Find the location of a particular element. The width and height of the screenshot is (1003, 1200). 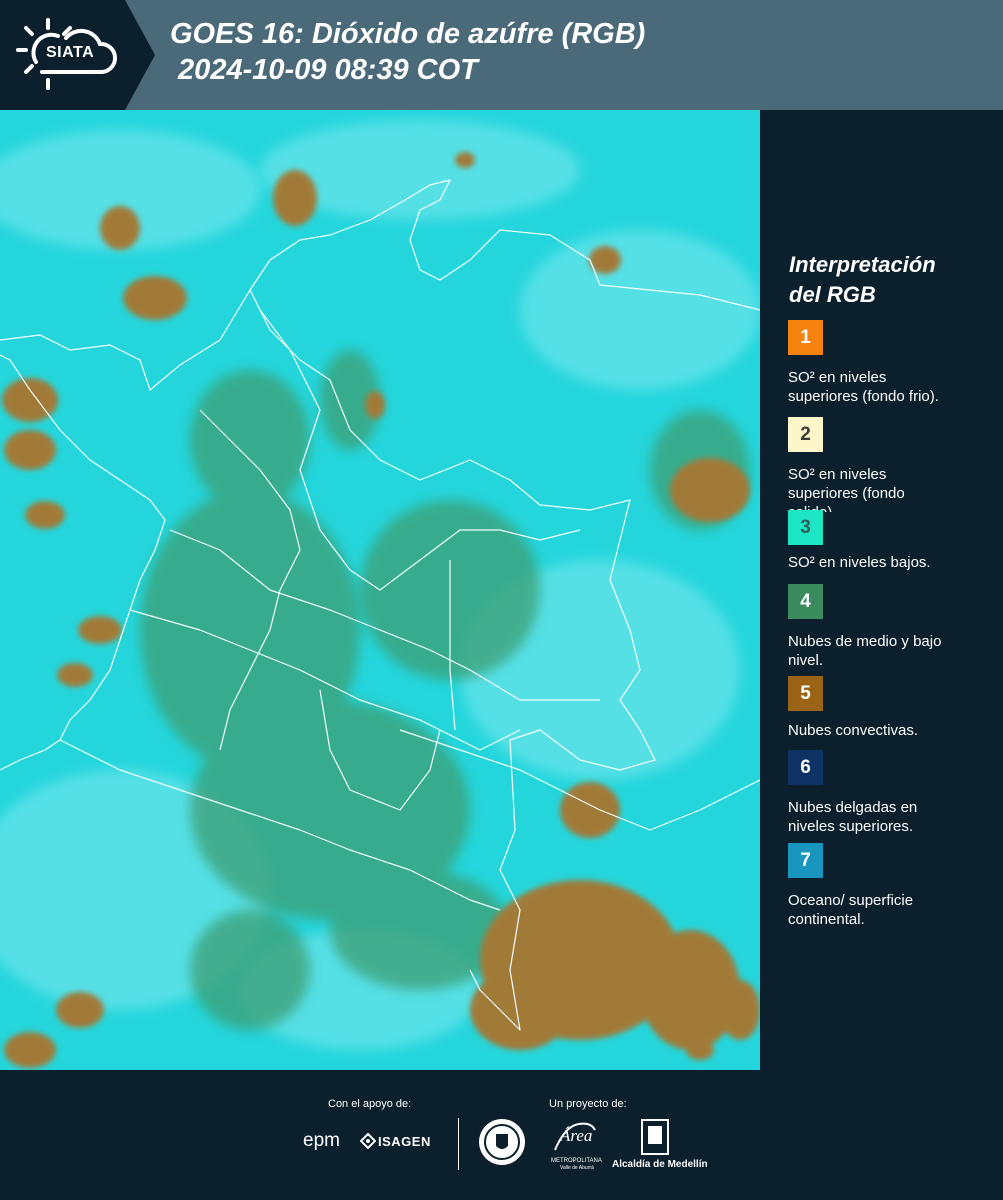

legend-description: SO² en niveles bajos. is located at coordinates (890, 562).